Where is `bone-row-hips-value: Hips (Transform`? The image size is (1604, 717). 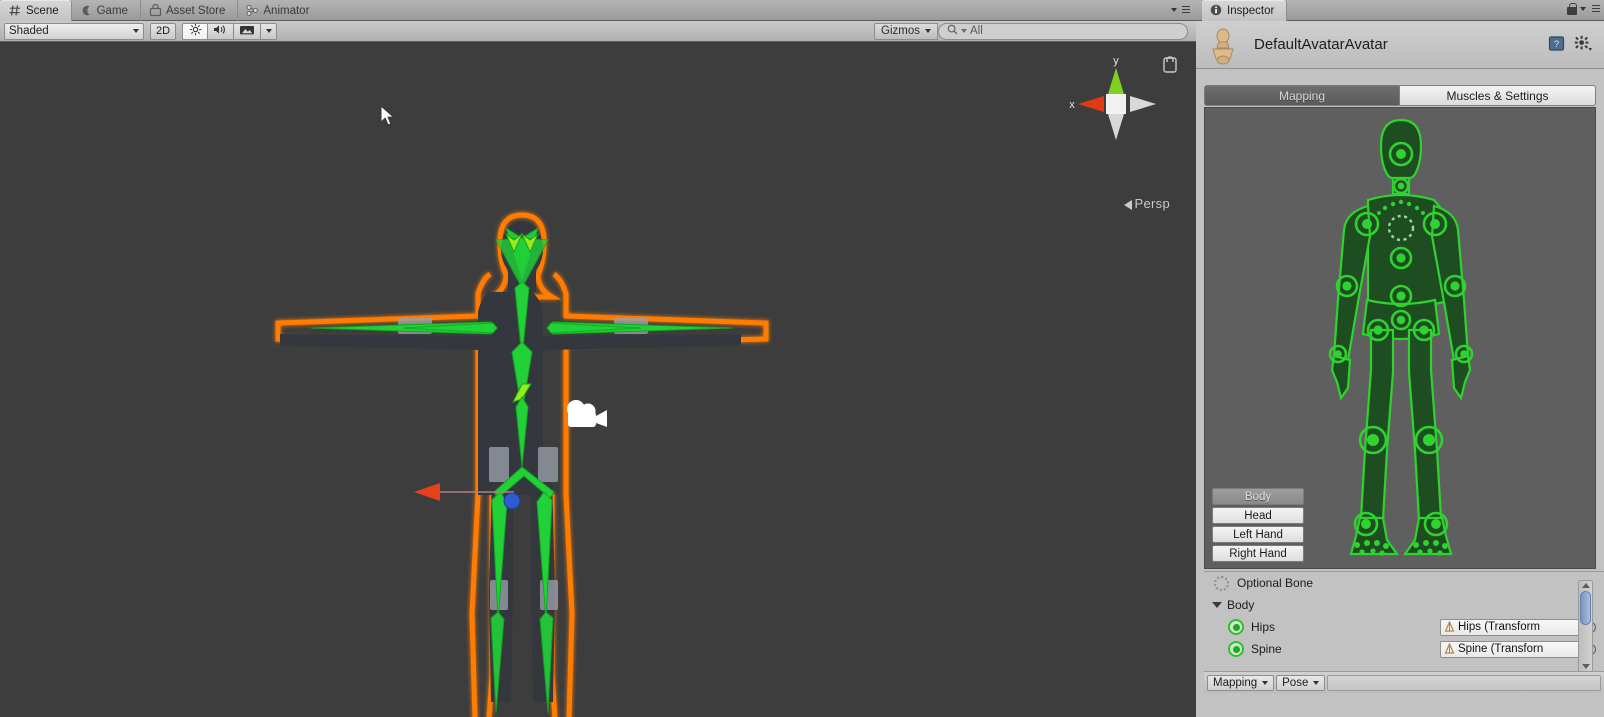 bone-row-hips-value: Hips (Transform is located at coordinates (1499, 627).